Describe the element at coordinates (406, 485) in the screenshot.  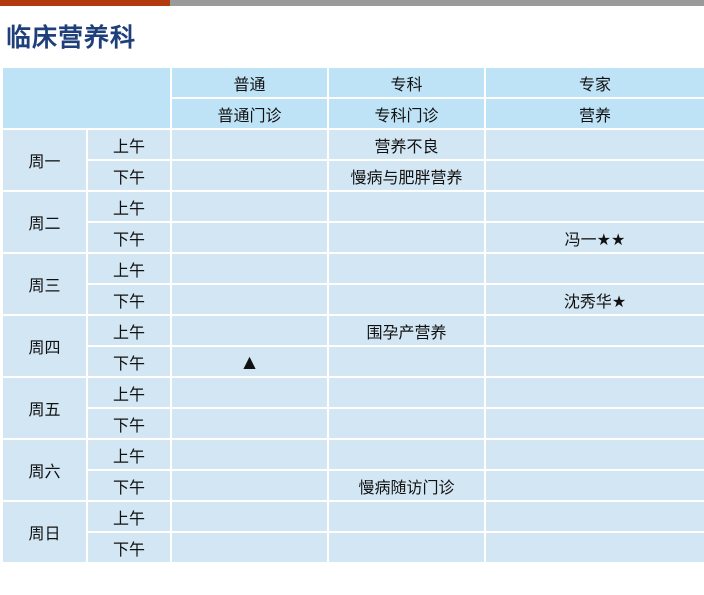
I see `schedule-cell: 慢病随访门诊` at that location.